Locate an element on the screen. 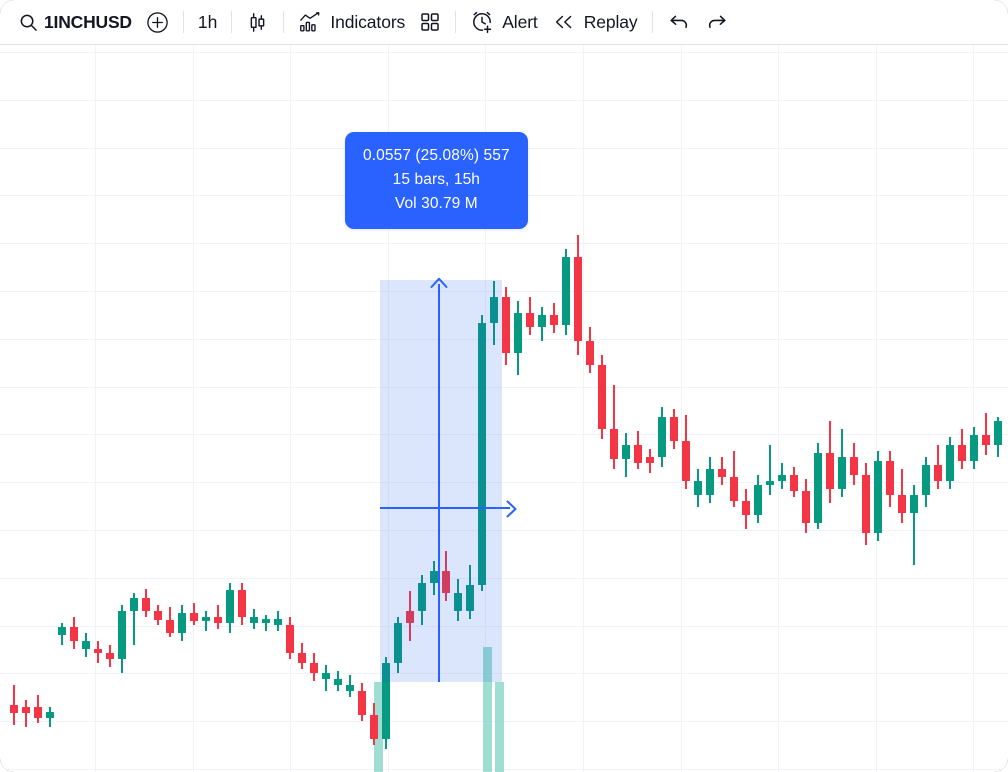  replay-label: Replay is located at coordinates (610, 21).